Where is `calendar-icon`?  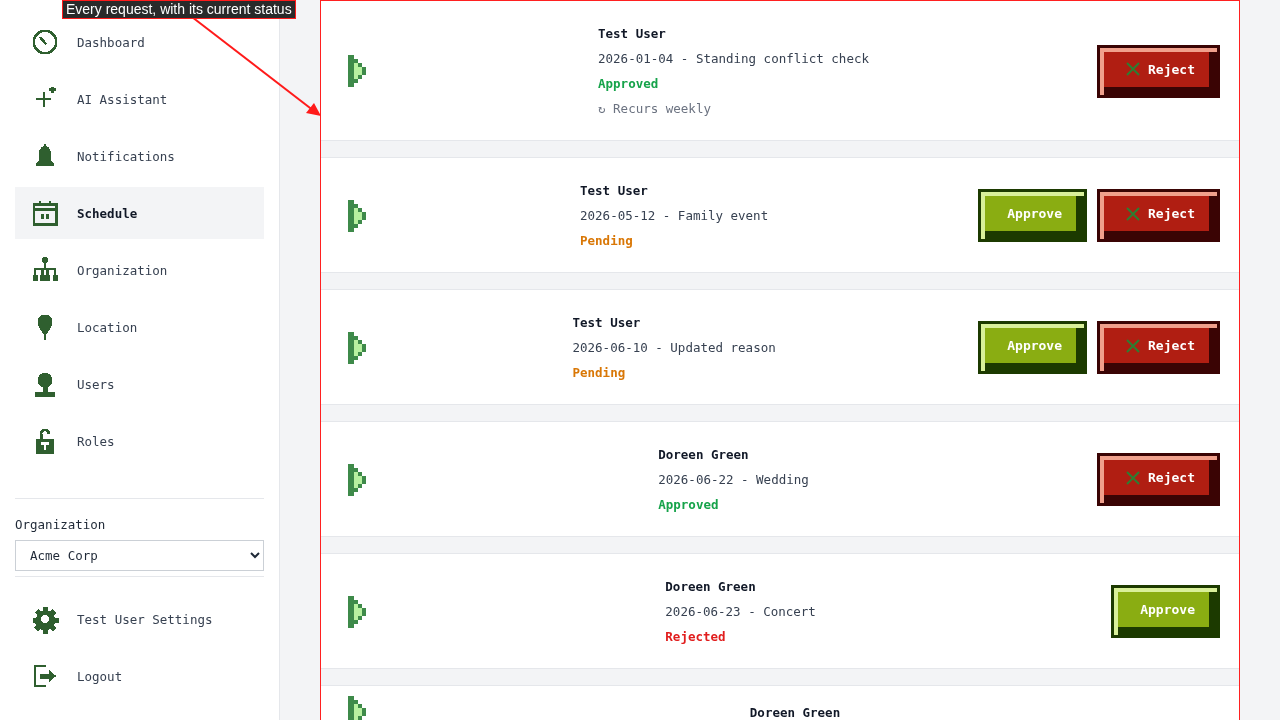
calendar-icon is located at coordinates (45, 213).